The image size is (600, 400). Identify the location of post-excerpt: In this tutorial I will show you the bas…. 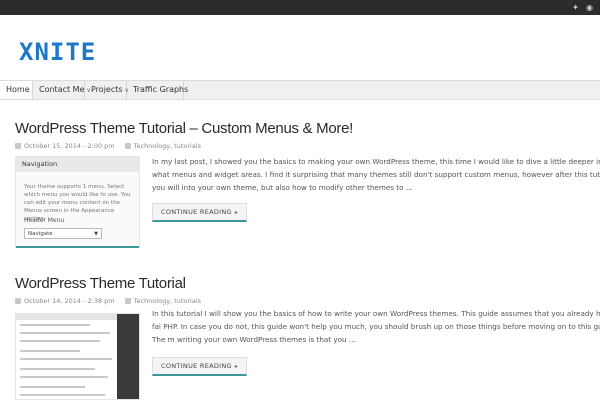
(376, 326).